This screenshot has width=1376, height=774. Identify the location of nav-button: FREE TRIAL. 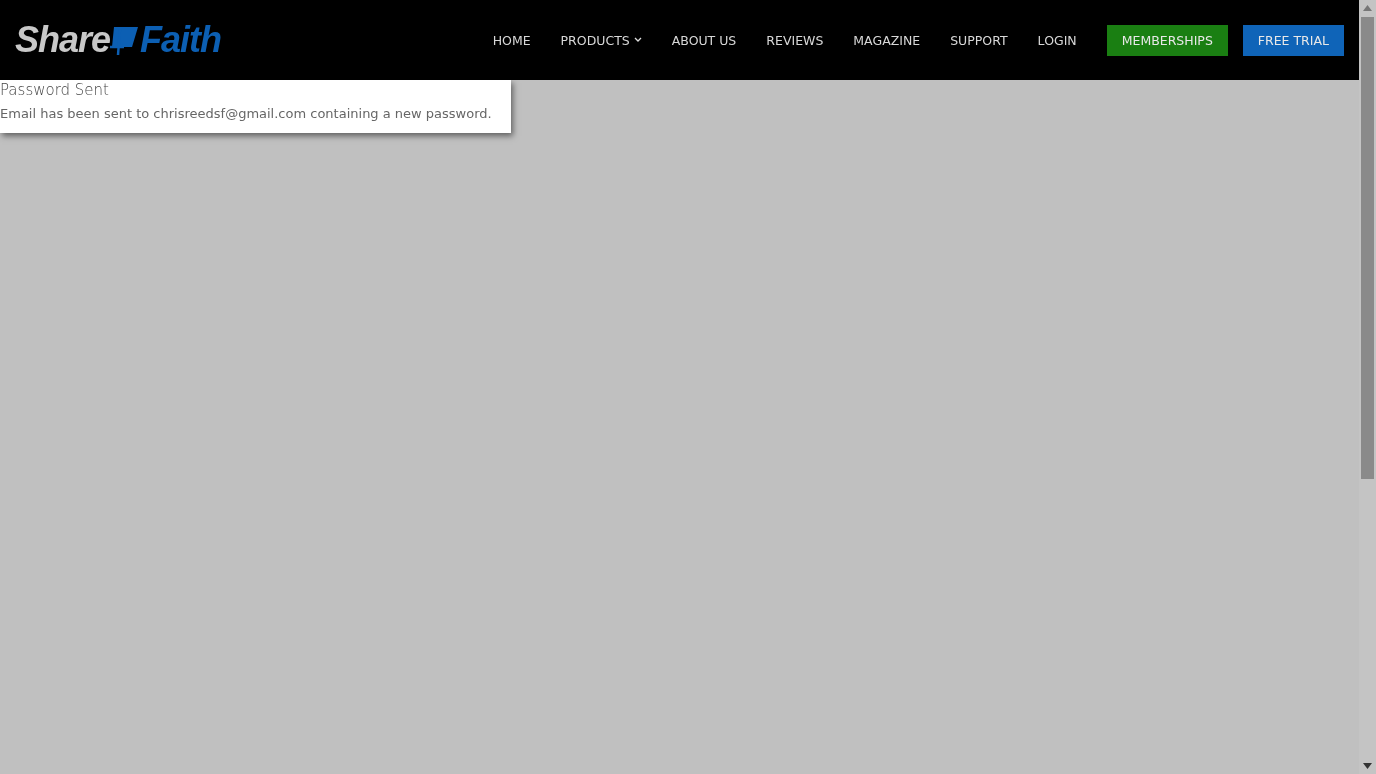
(1293, 40).